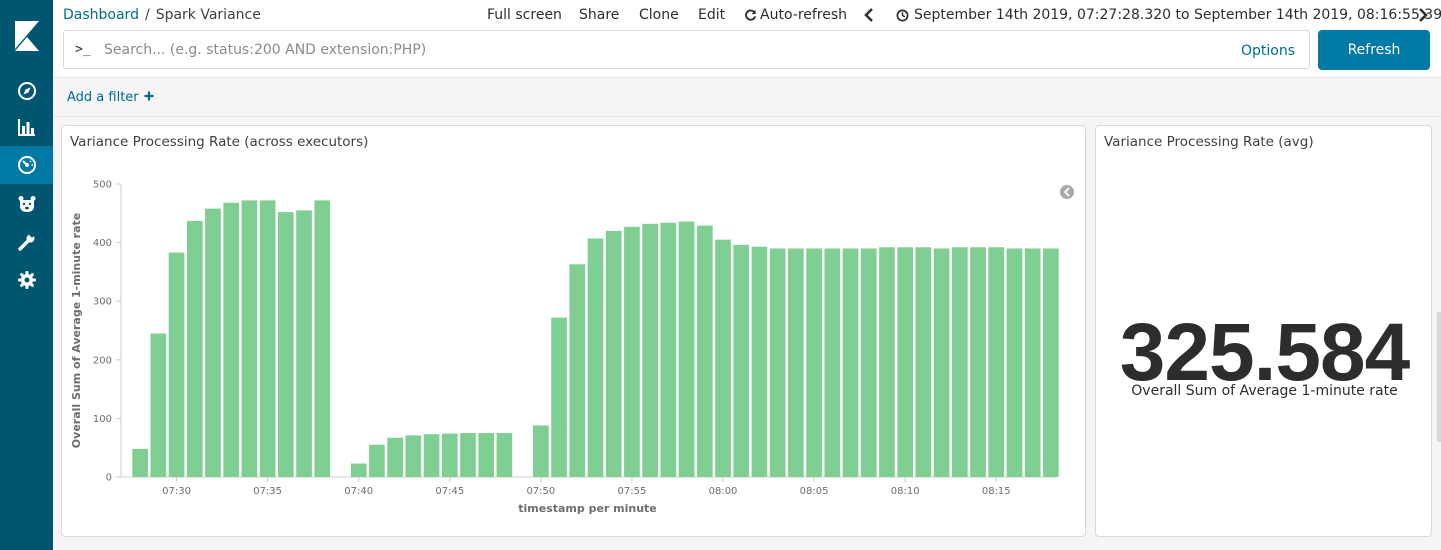 Image resolution: width=1441 pixels, height=550 pixels. Describe the element at coordinates (902, 15) in the screenshot. I see `clock-icon` at that location.